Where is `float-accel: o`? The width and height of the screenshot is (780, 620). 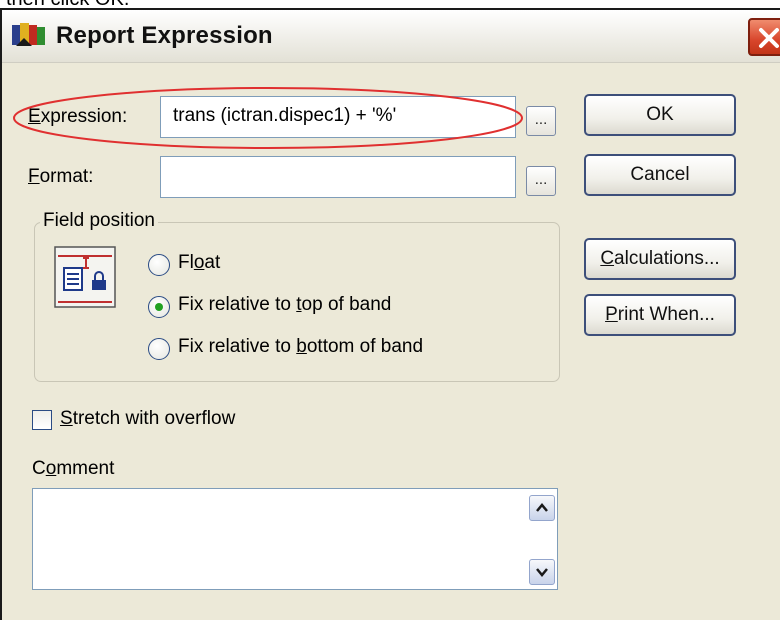
float-accel: o is located at coordinates (199, 262).